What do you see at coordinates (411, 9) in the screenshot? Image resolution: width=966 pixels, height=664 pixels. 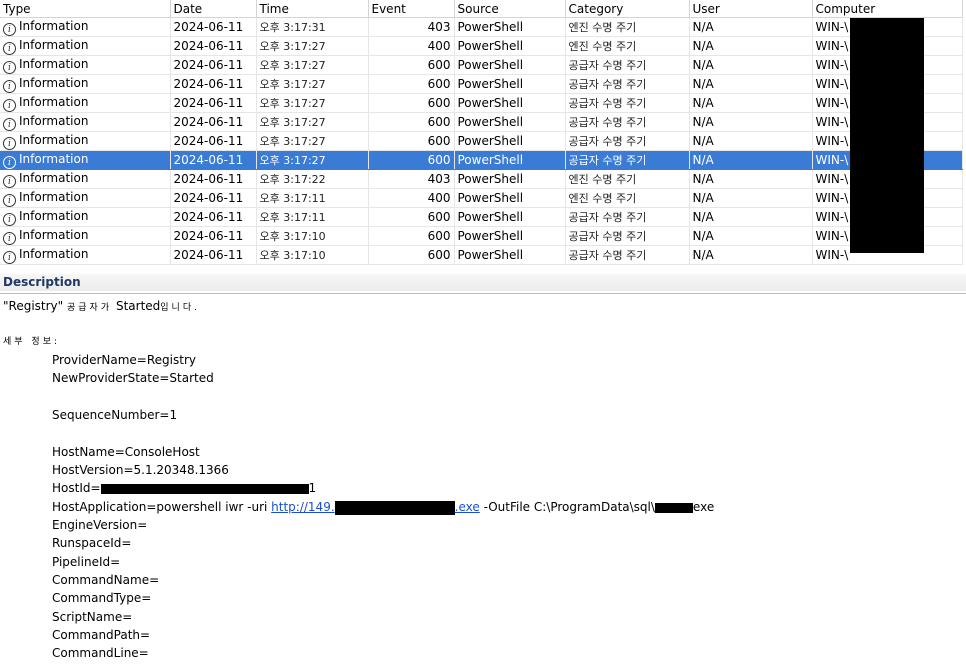 I see `column-header-event: Event` at bounding box center [411, 9].